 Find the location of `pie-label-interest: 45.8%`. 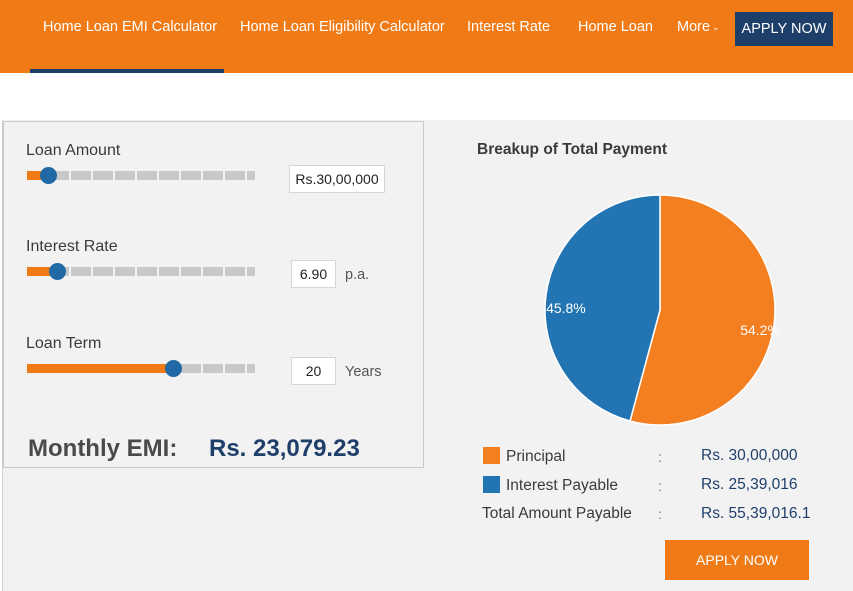

pie-label-interest: 45.8% is located at coordinates (566, 308).